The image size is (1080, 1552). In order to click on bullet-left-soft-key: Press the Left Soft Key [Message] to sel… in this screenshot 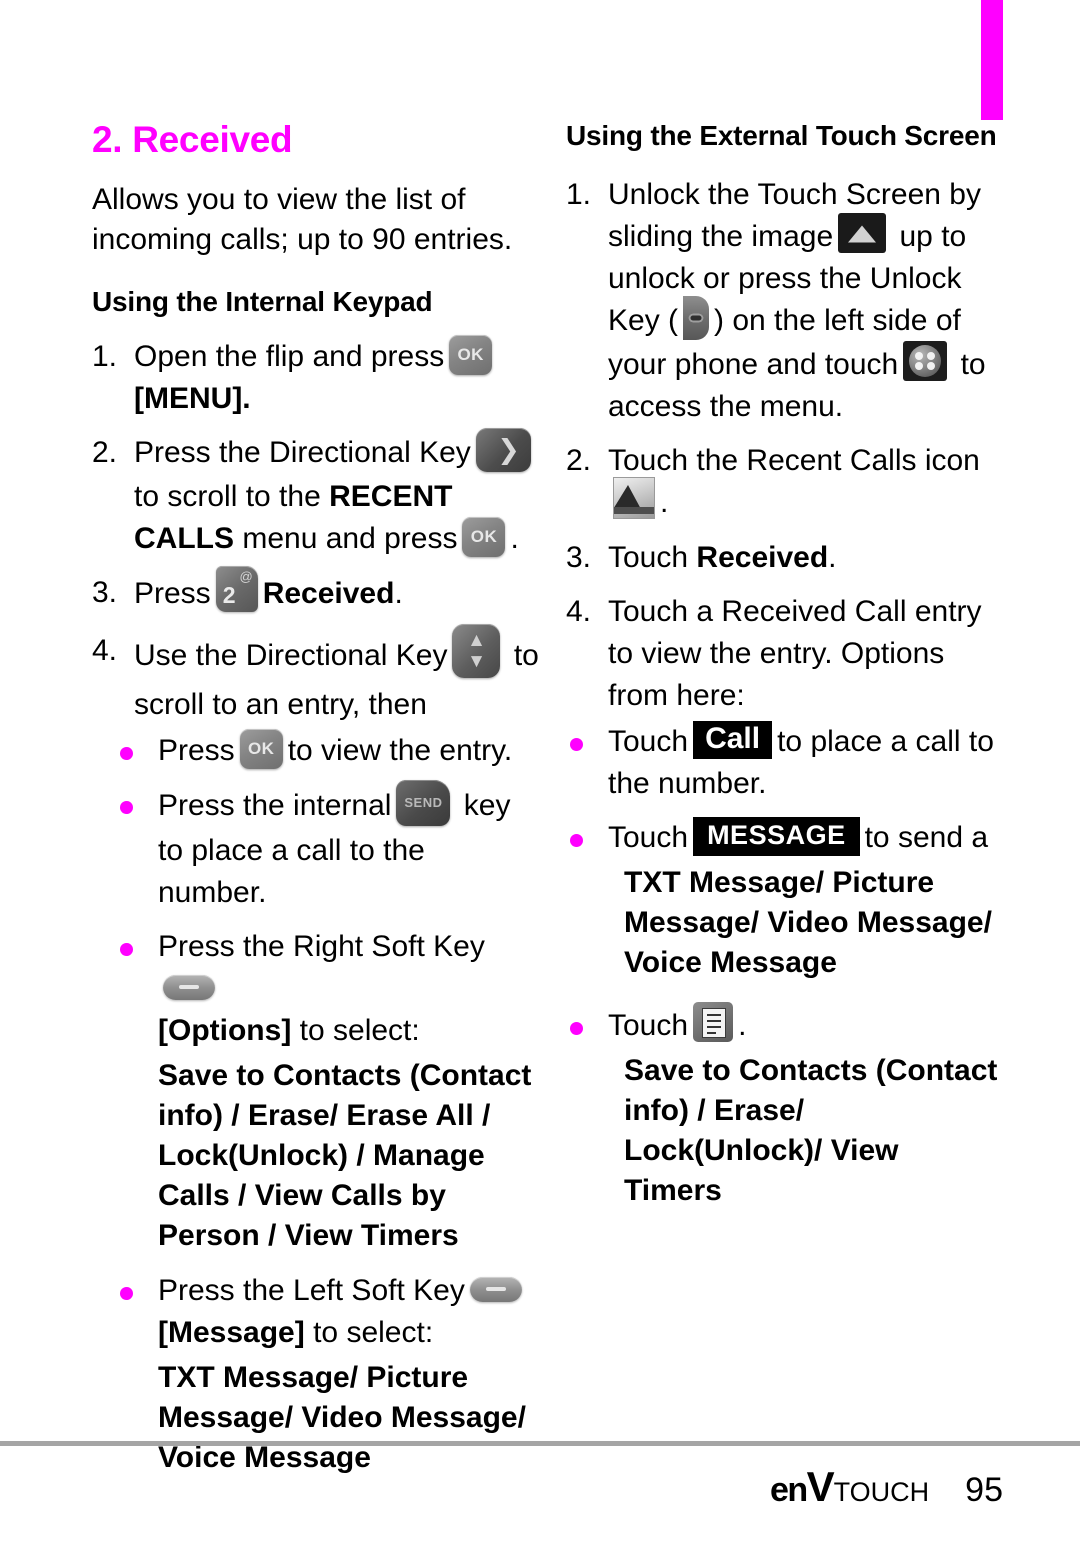, I will do `click(328, 1312)`.